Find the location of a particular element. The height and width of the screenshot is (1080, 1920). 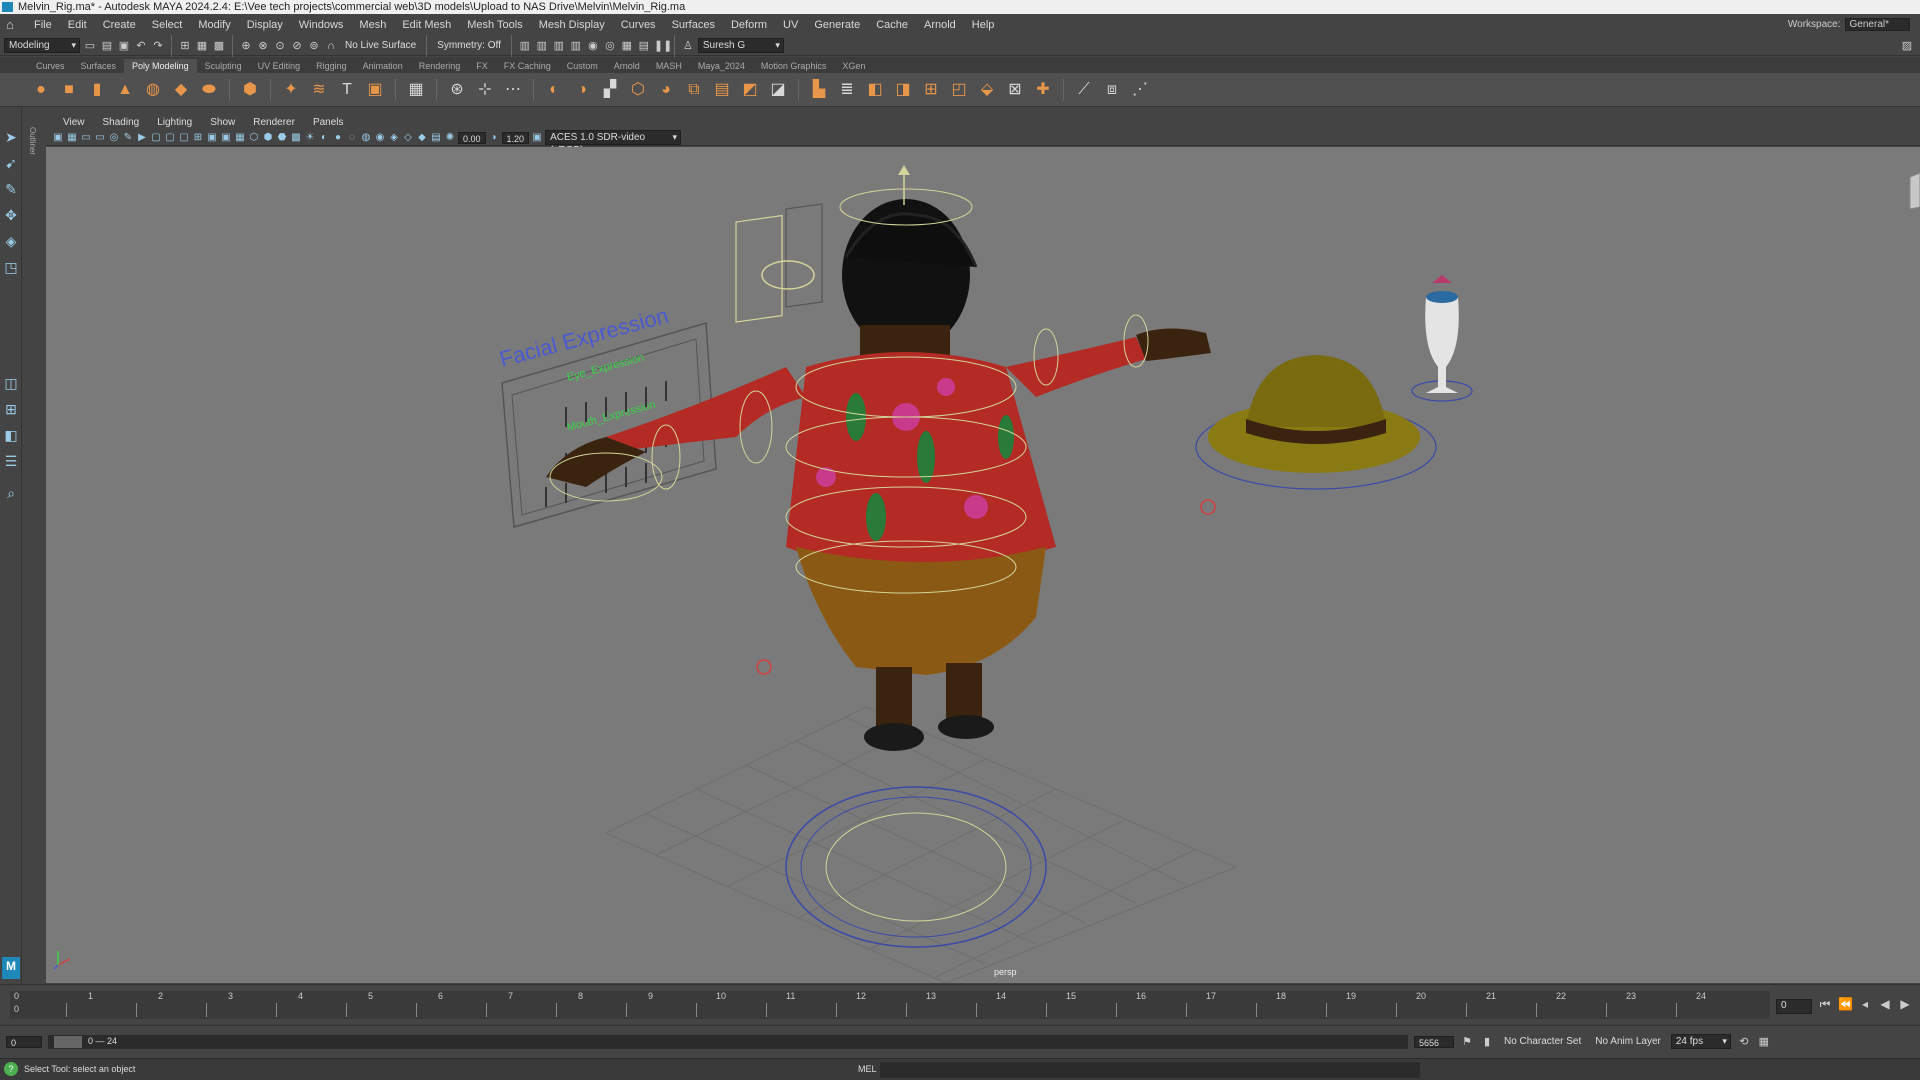

wireframe-on-shaded-icon: ⬣ is located at coordinates (282, 138).